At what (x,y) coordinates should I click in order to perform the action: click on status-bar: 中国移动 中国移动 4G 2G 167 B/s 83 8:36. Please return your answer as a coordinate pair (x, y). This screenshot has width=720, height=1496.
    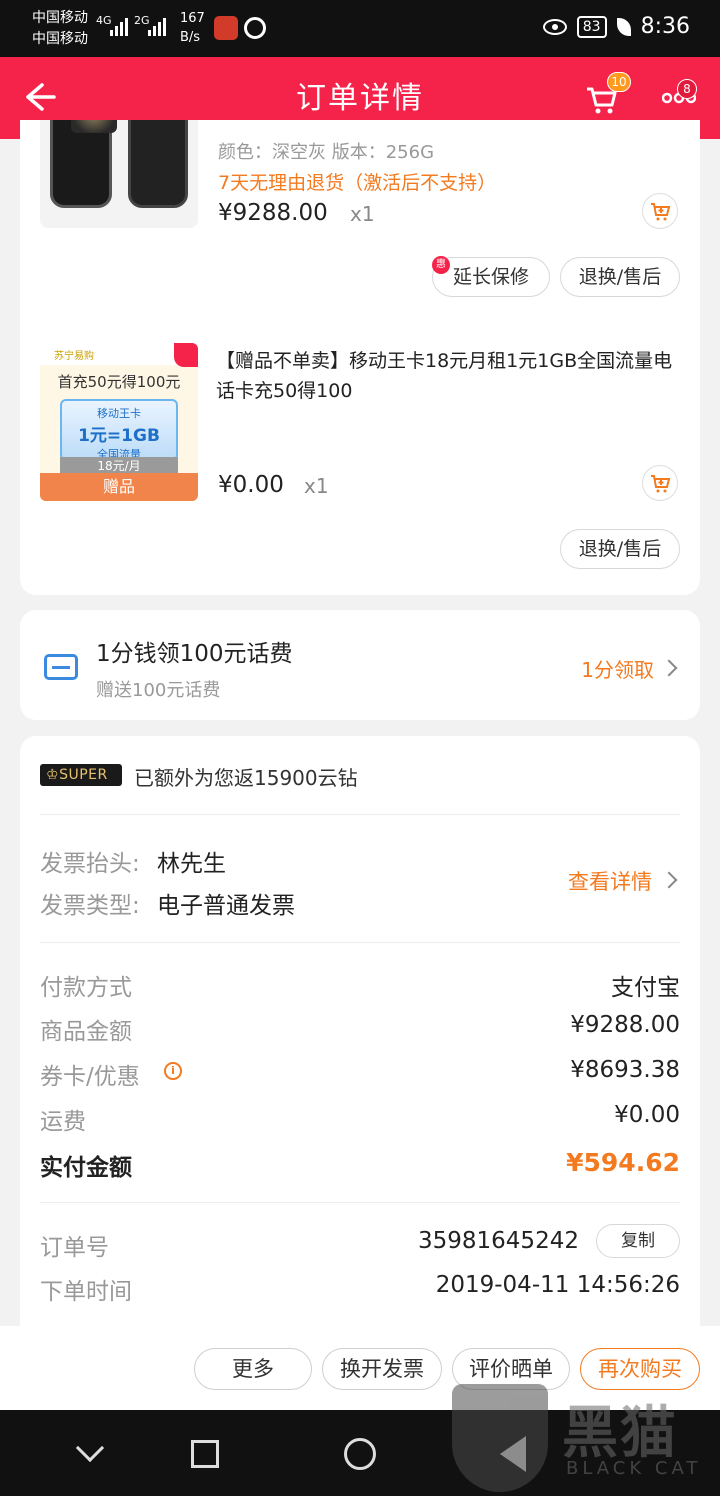
    Looking at the image, I should click on (360, 28).